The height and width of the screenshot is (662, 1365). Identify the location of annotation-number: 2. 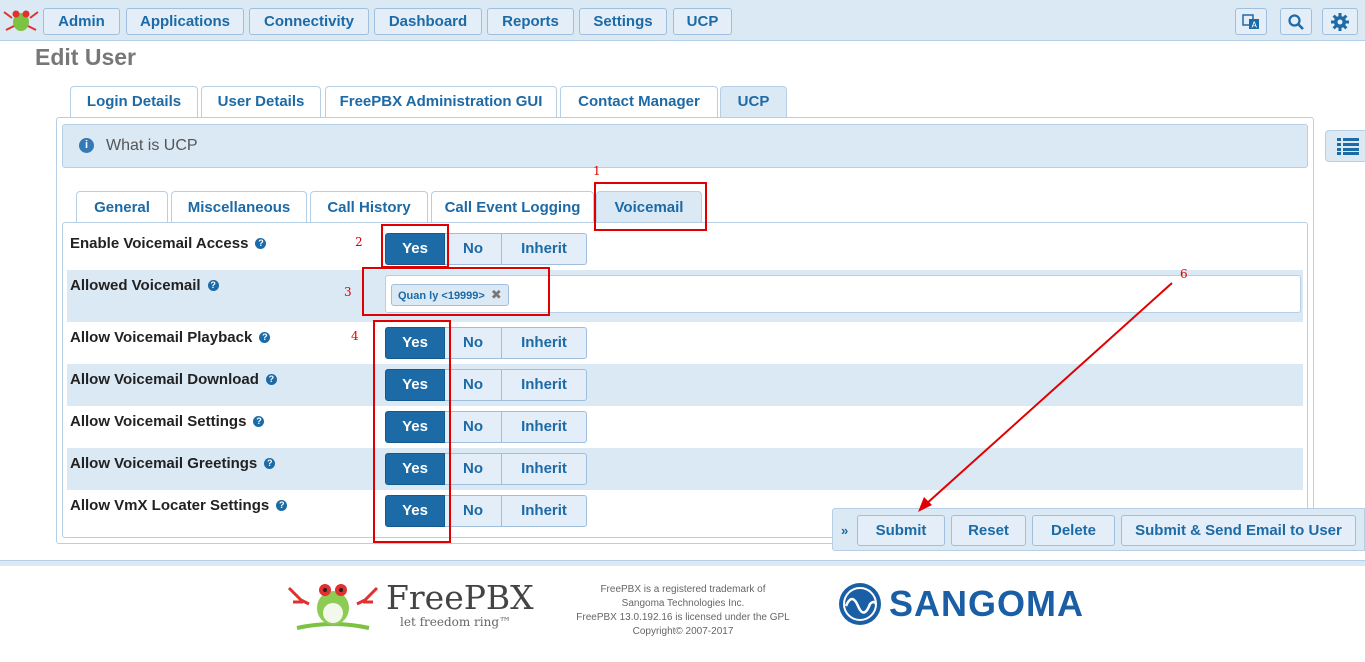
(359, 242).